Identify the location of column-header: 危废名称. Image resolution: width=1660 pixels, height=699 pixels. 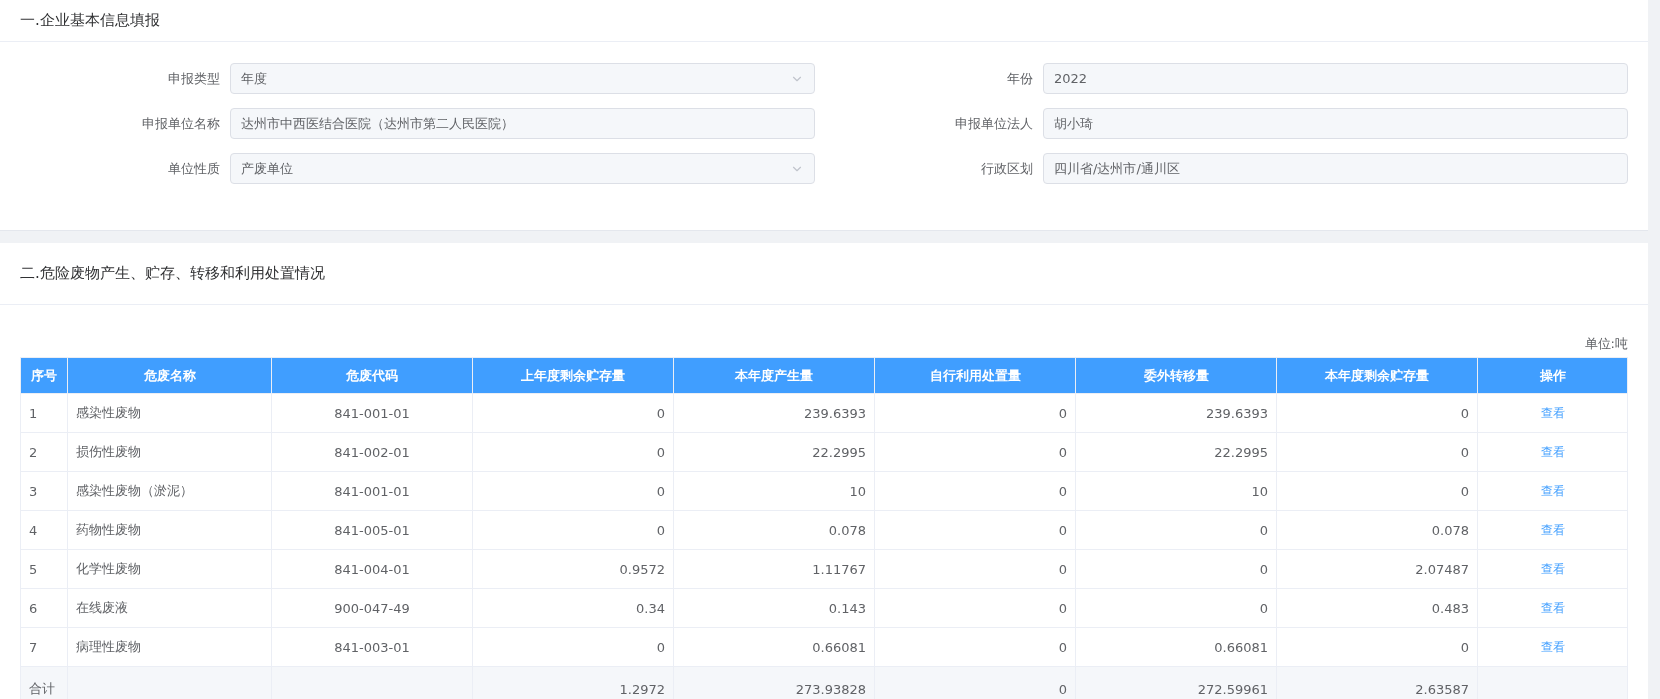
(169, 375).